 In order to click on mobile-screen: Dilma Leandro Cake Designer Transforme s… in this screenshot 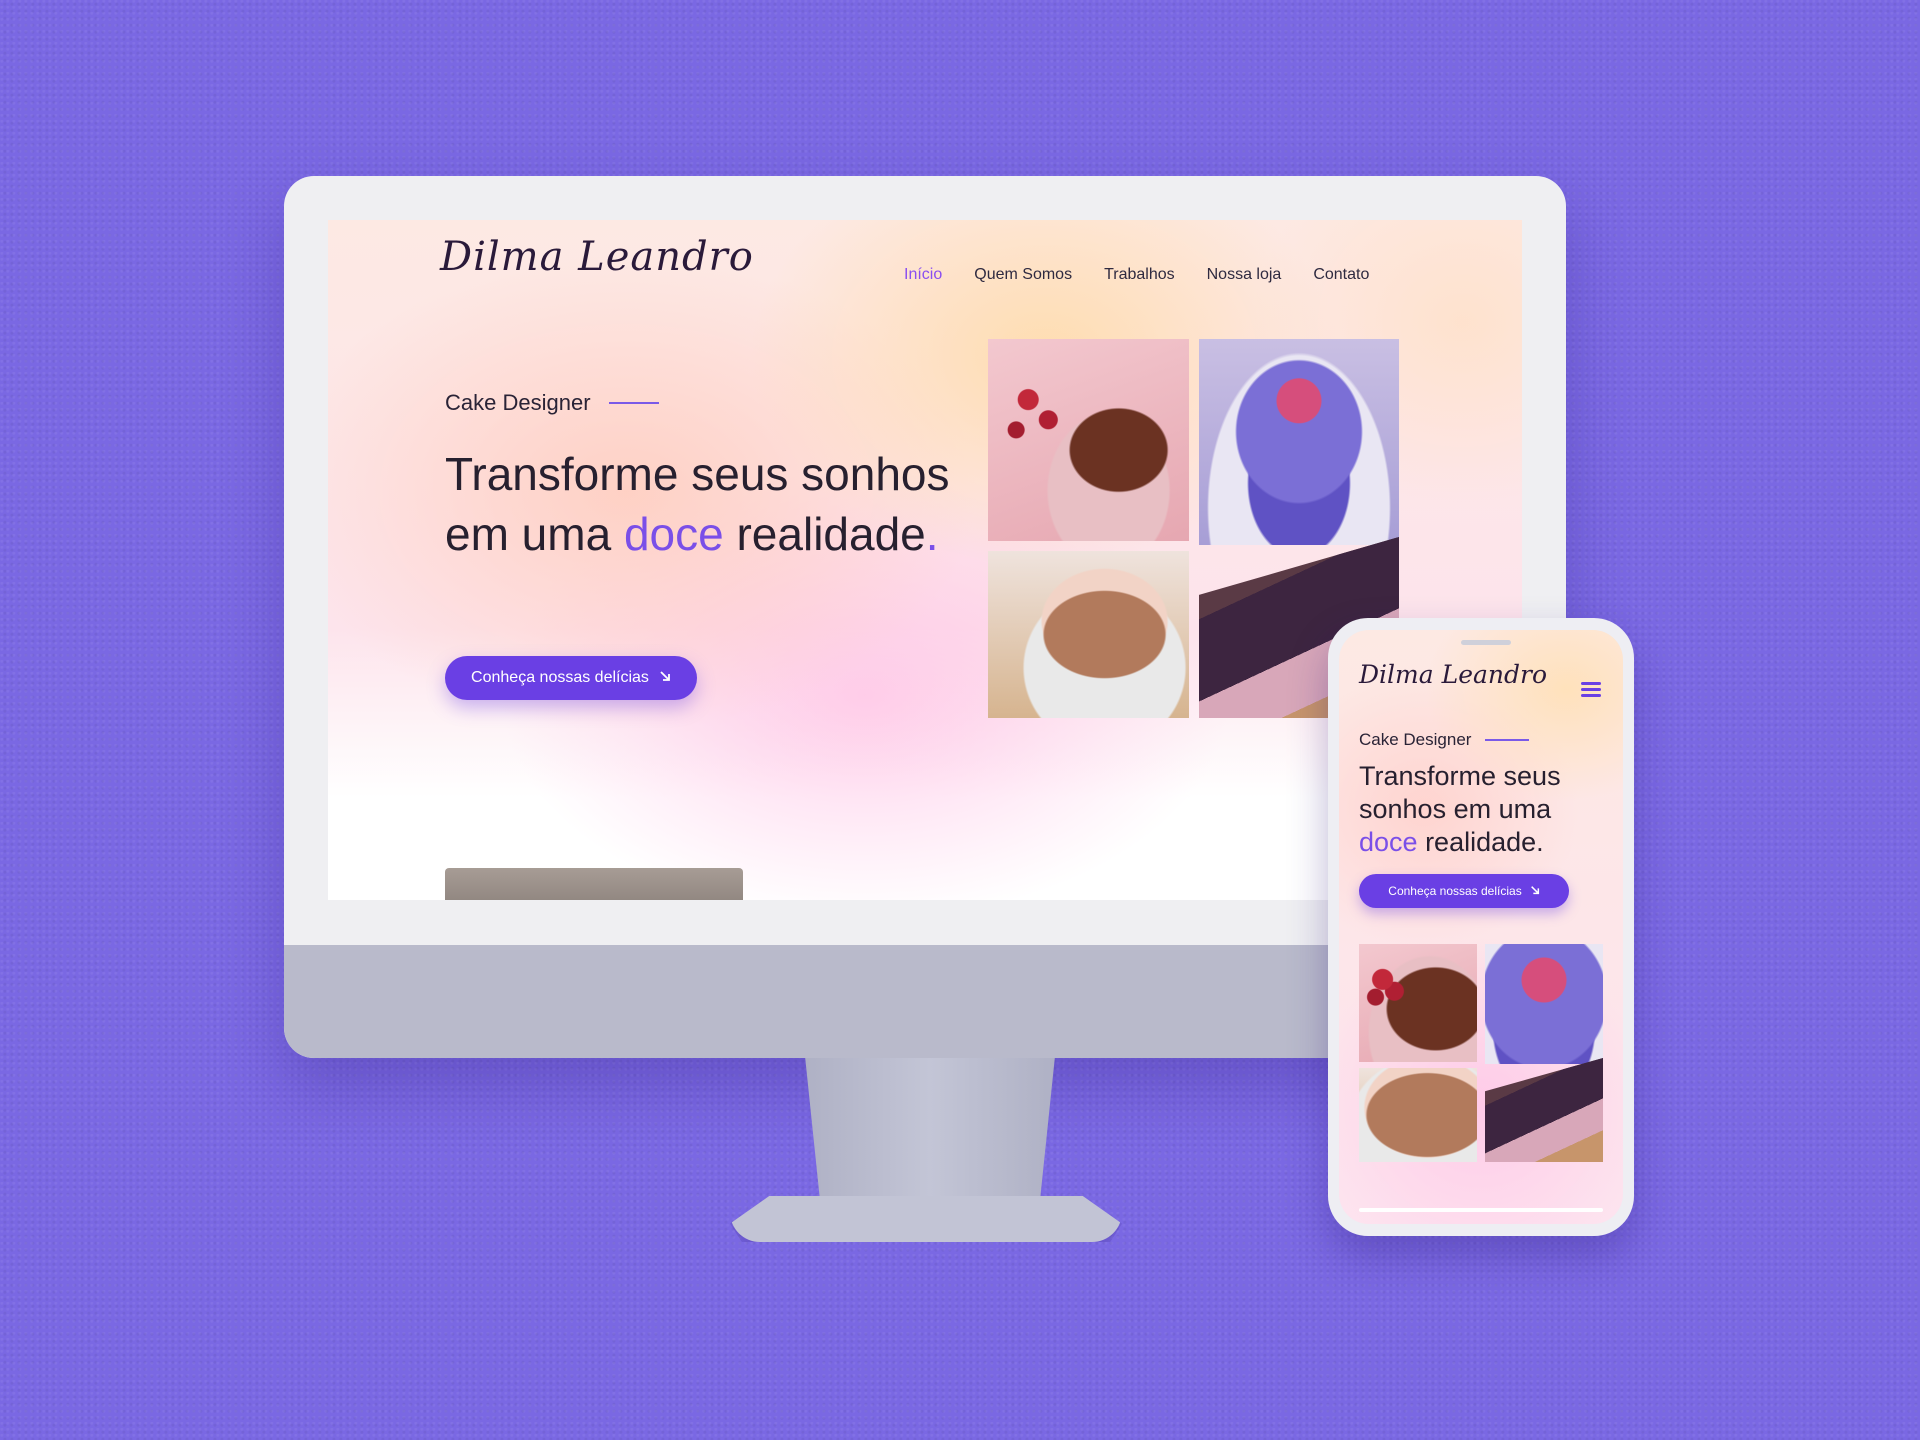, I will do `click(1481, 927)`.